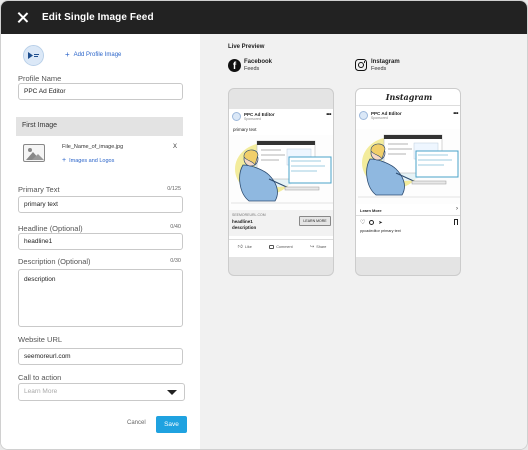  I want to click on chevron-right-icon: ›, so click(457, 209).